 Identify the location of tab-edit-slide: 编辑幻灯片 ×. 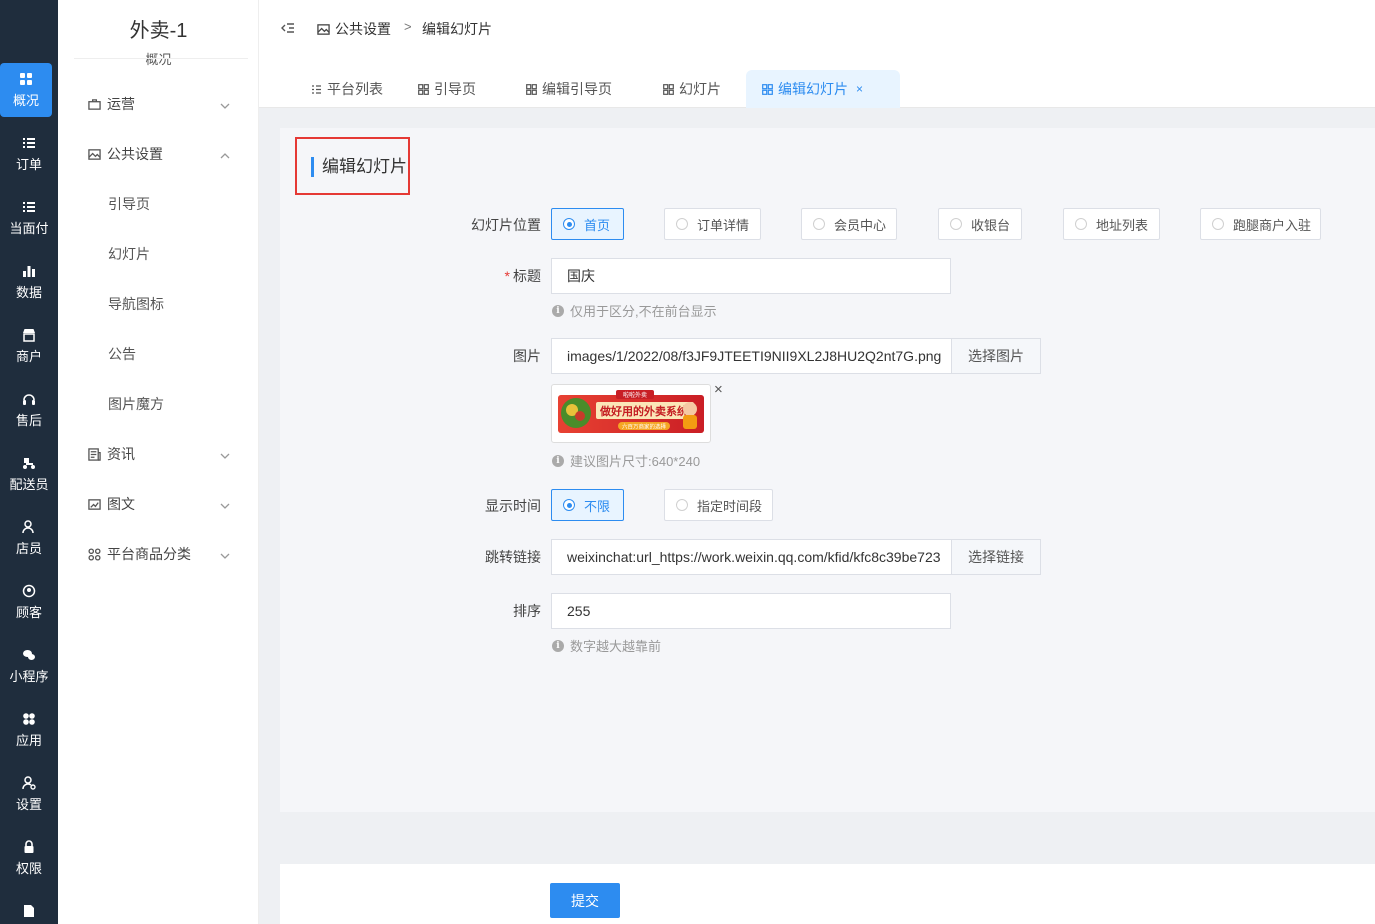
(823, 89).